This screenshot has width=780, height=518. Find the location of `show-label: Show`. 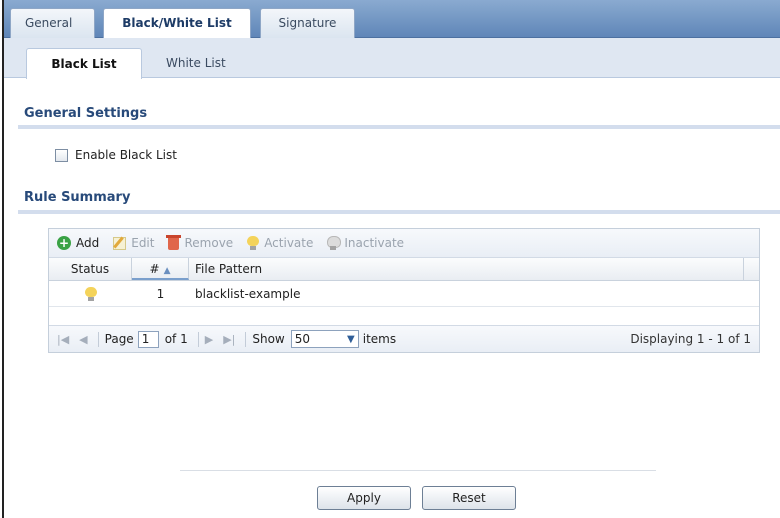

show-label: Show is located at coordinates (268, 339).